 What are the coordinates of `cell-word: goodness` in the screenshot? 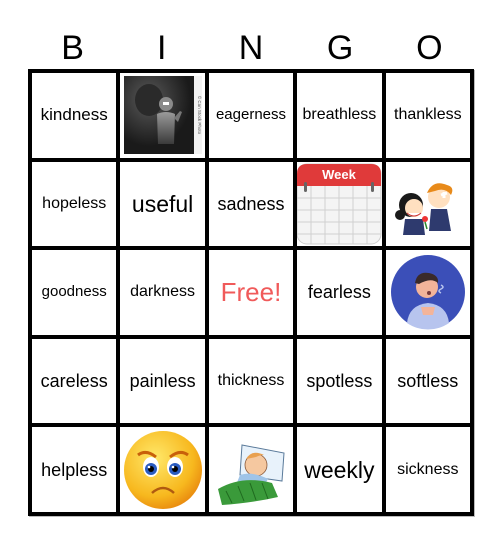 It's located at (74, 292).